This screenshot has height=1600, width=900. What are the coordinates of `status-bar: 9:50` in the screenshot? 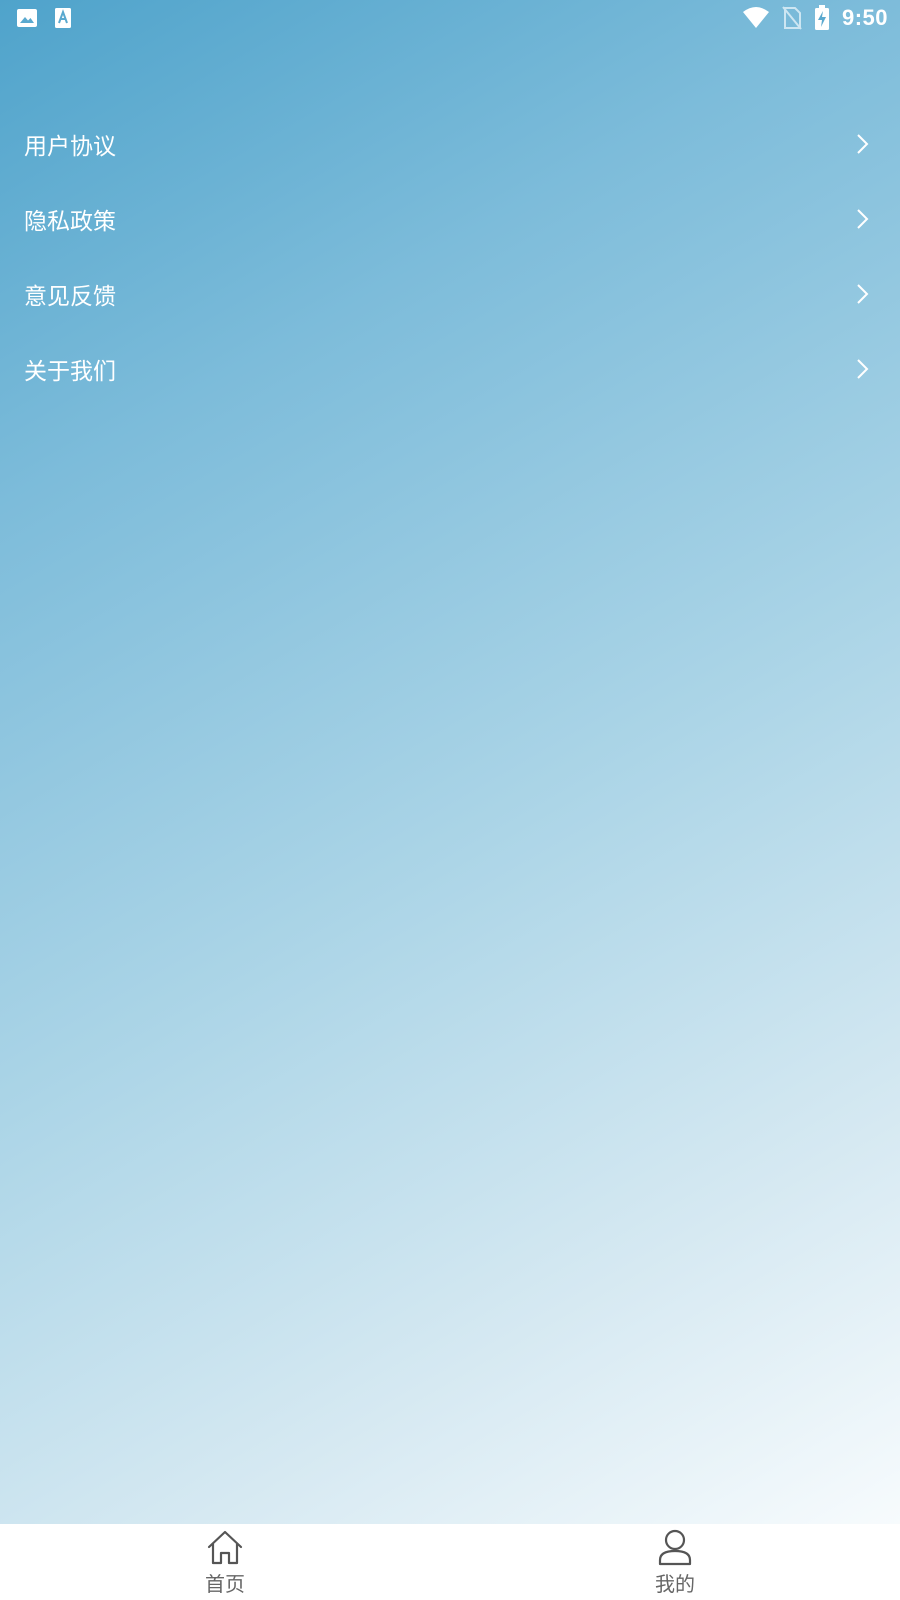 It's located at (450, 18).